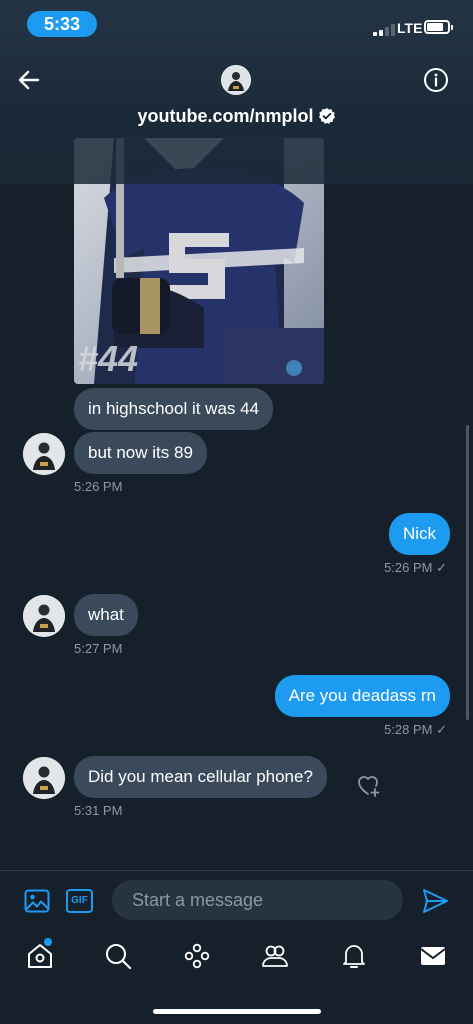  I want to click on search-icon, so click(119, 957).